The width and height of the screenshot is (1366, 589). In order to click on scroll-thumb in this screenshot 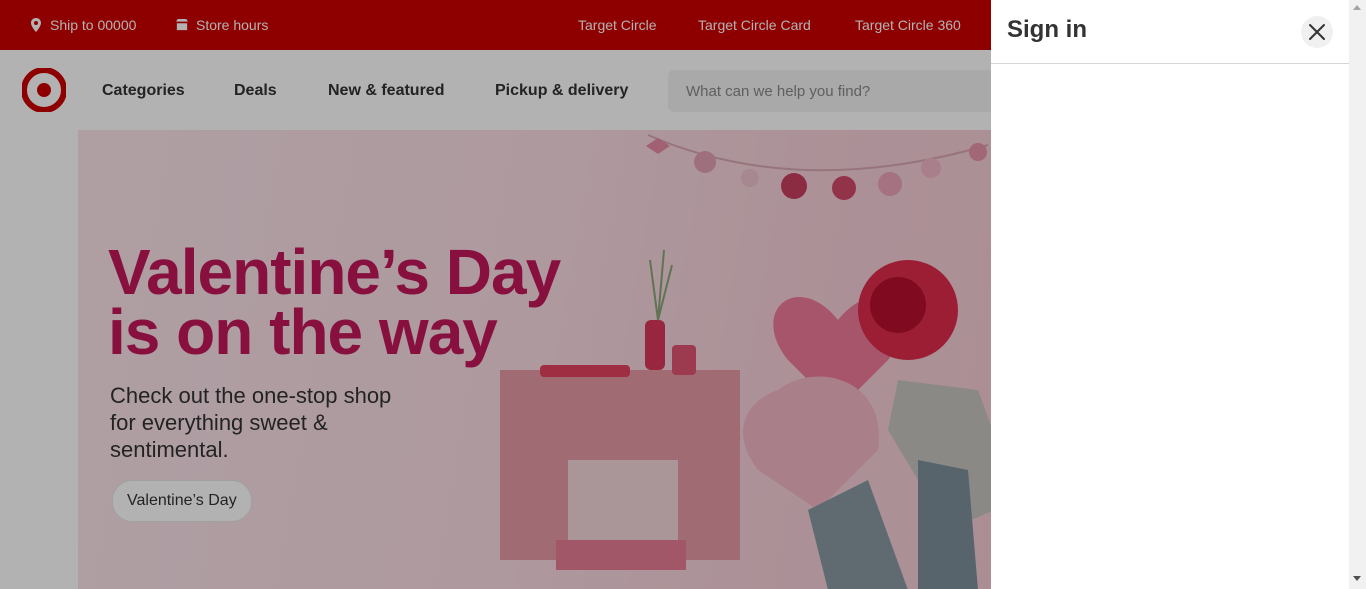, I will do `click(1357, 292)`.